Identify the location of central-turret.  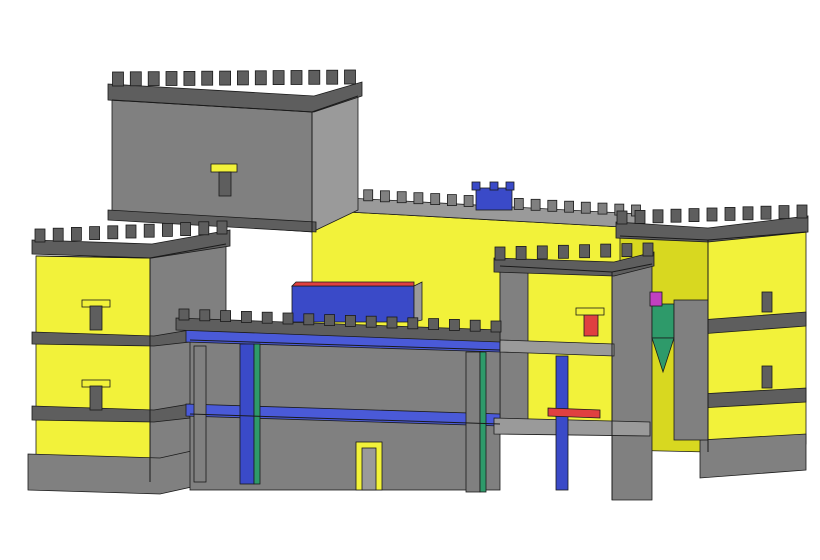
(493, 196).